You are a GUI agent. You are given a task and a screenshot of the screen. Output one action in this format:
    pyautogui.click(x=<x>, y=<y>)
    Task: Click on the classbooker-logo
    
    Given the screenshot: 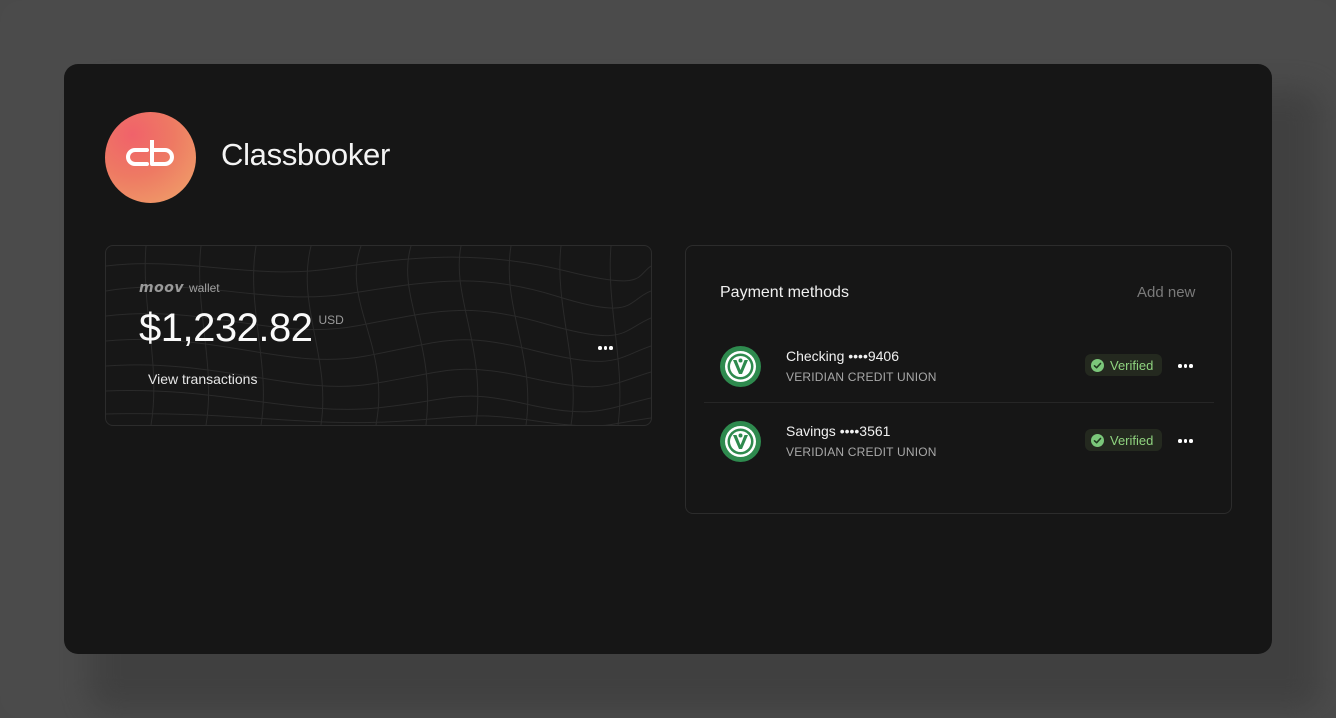 What is the action you would take?
    pyautogui.click(x=150, y=157)
    